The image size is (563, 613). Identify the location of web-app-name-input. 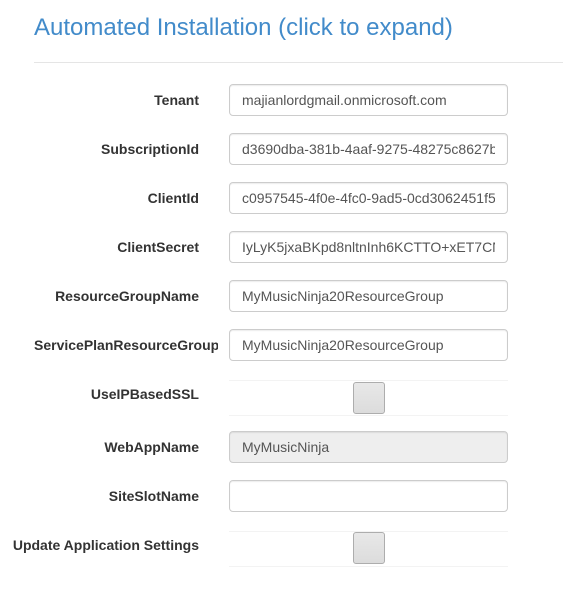
(368, 447).